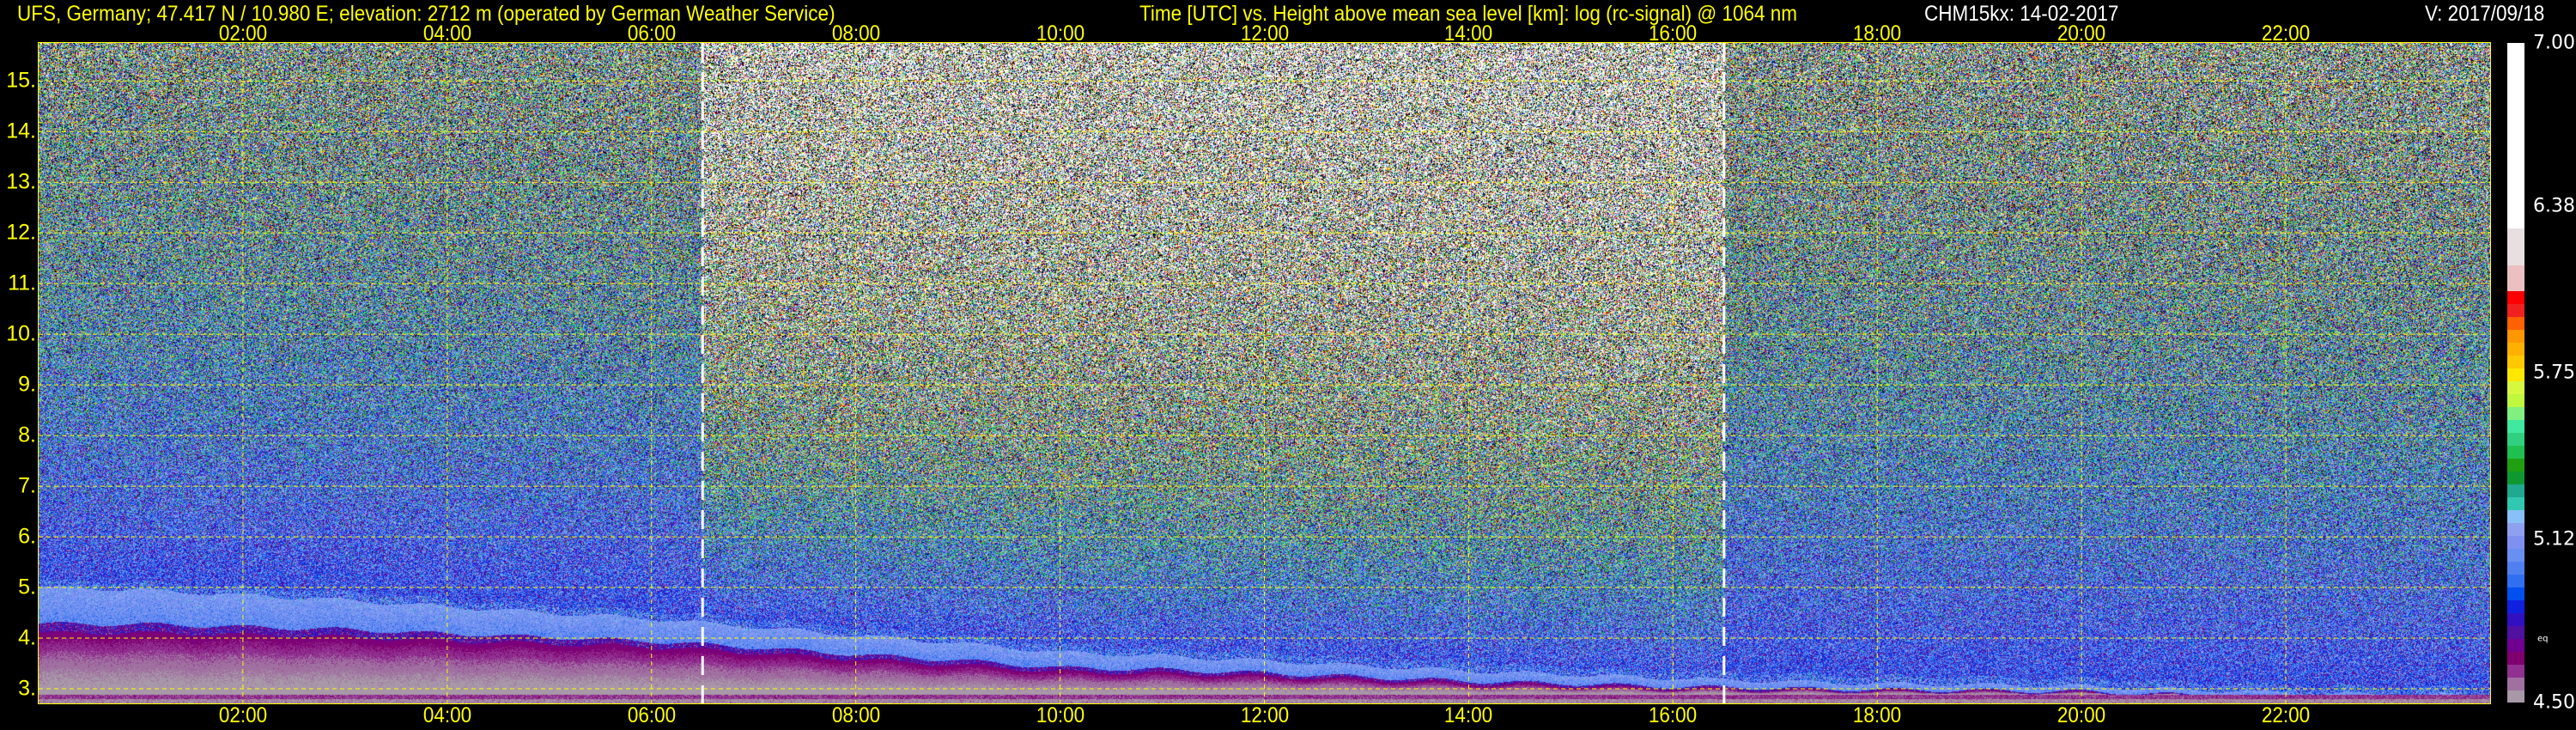 This screenshot has height=730, width=2576. What do you see at coordinates (21, 80) in the screenshot?
I see `y-tick-label: 15.` at bounding box center [21, 80].